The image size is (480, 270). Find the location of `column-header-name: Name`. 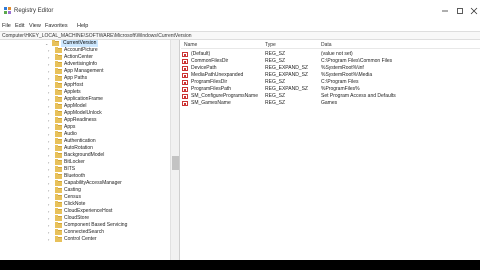

column-header-name: Name is located at coordinates (190, 45).